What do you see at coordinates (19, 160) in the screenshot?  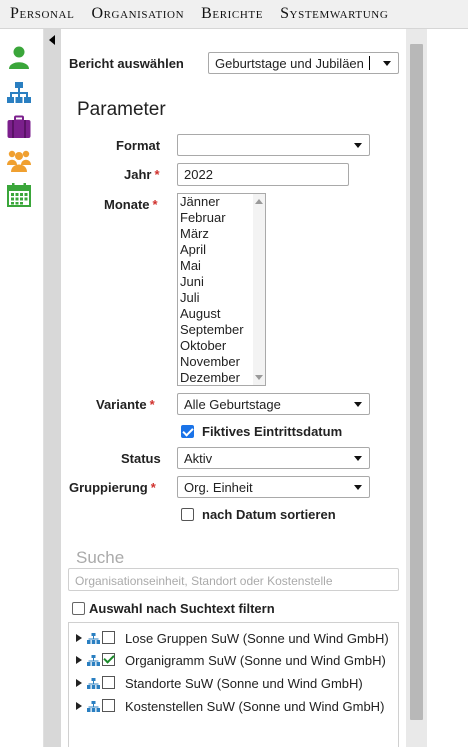 I see `group-icon` at bounding box center [19, 160].